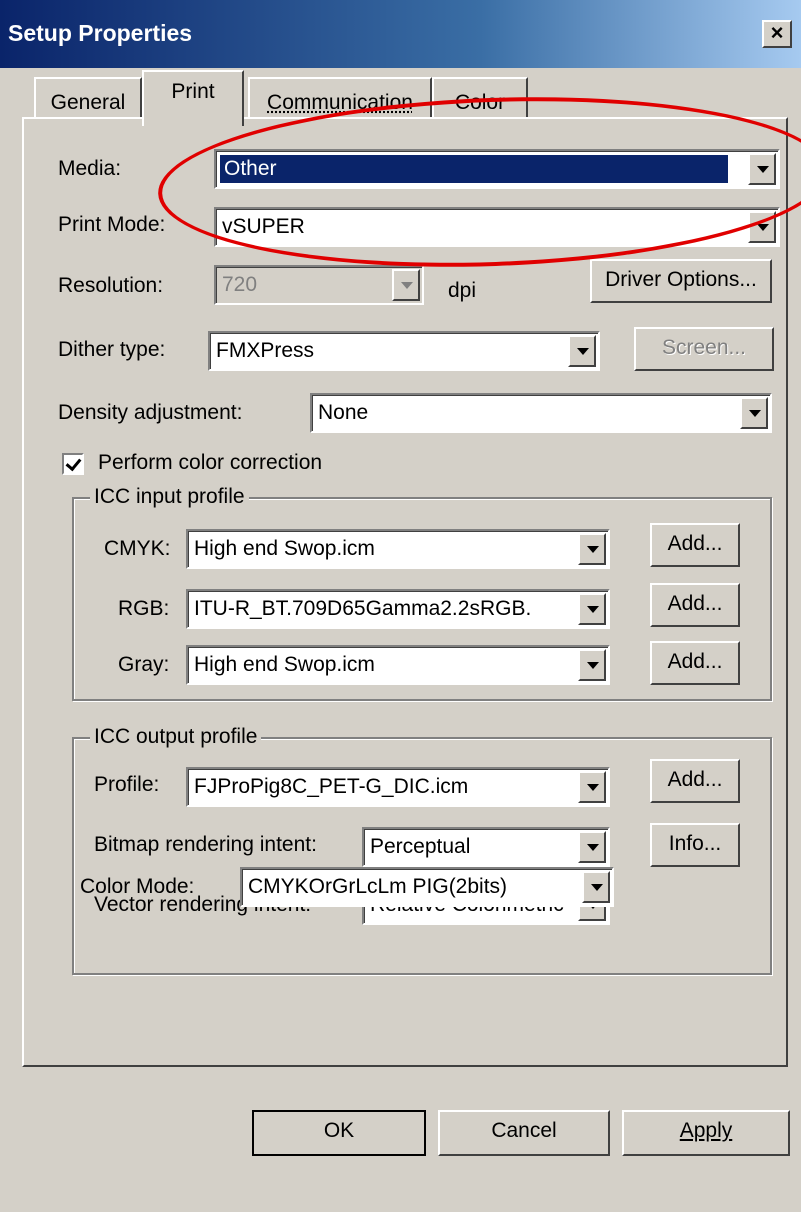 The image size is (801, 1212). I want to click on density-adjustment-select: None, so click(541, 413).